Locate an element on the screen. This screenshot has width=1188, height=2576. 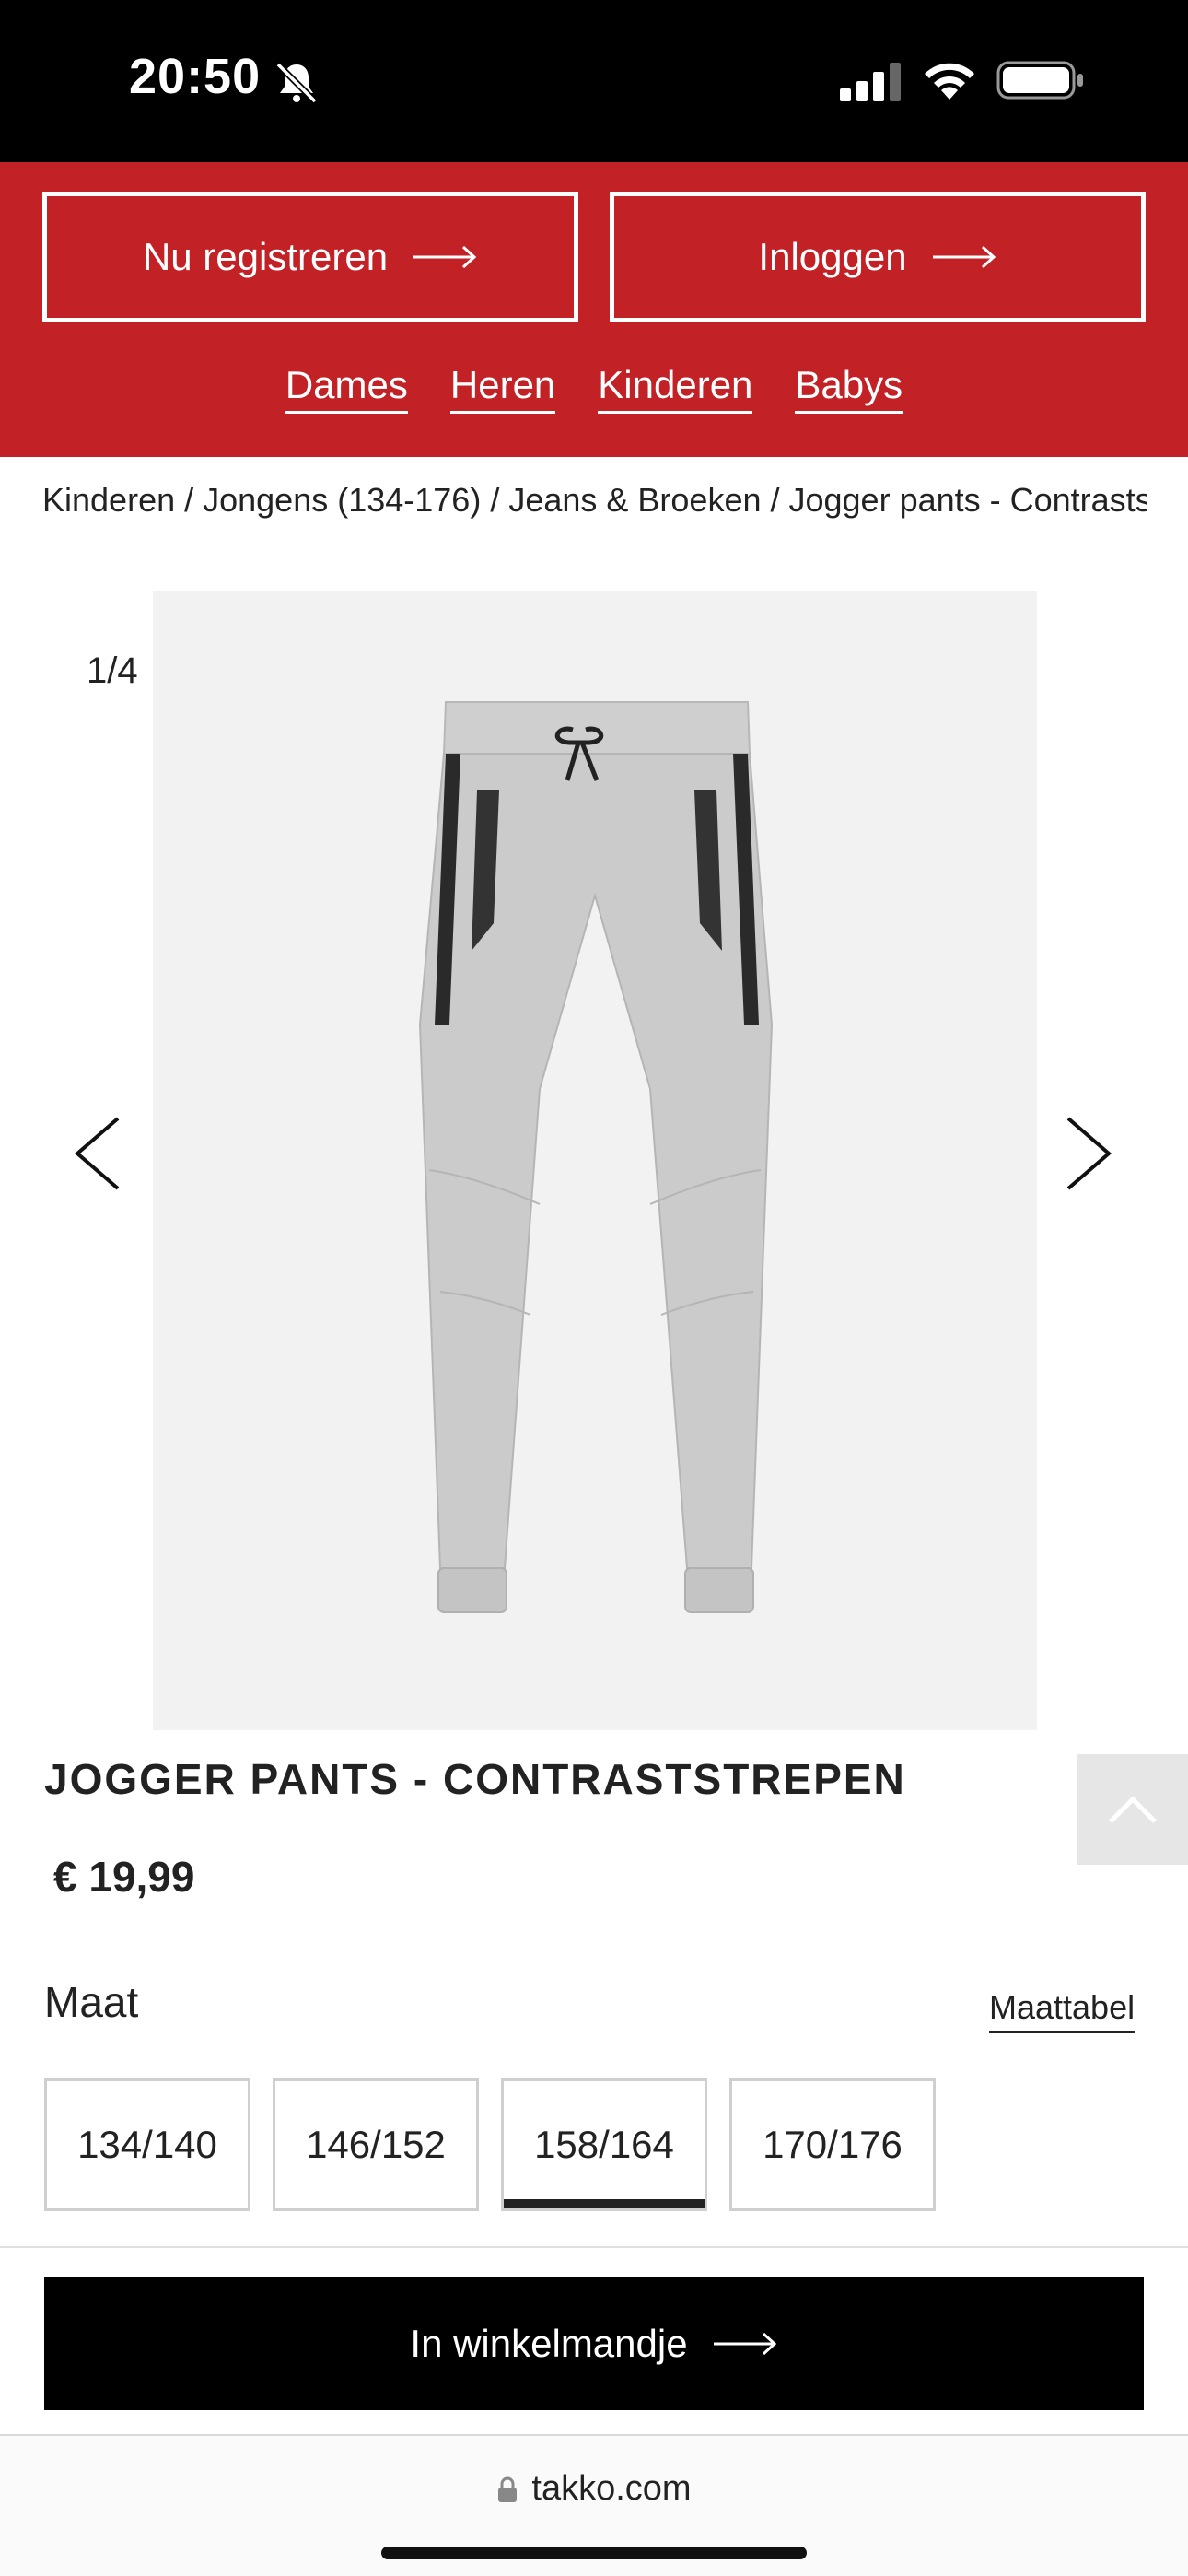
image-counter: 1/4 is located at coordinates (112, 670).